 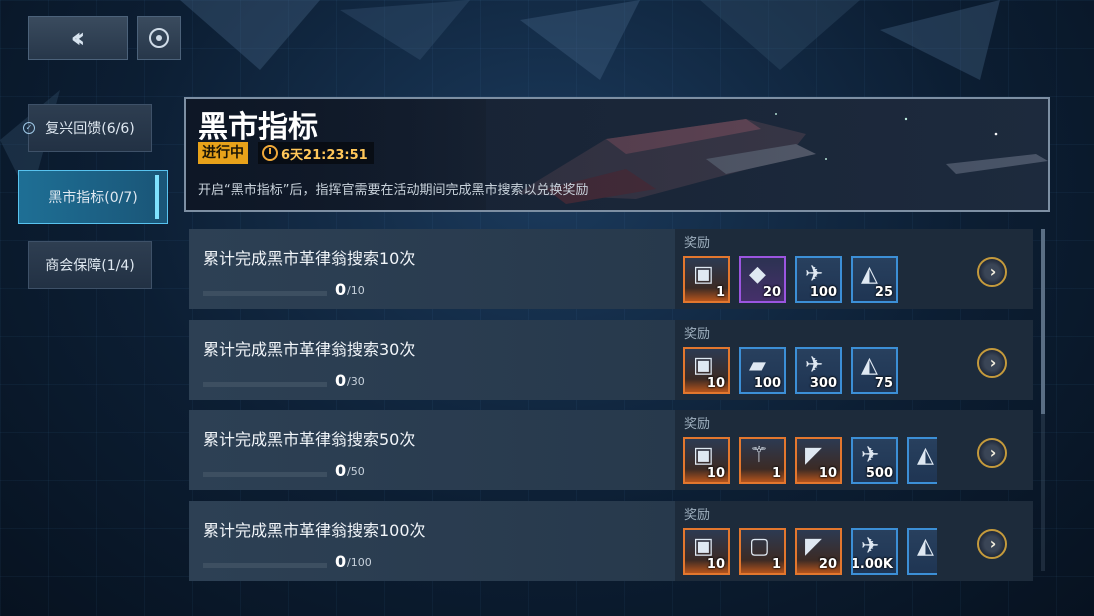 What do you see at coordinates (818, 460) in the screenshot?
I see `reward-item: ◤ 10` at bounding box center [818, 460].